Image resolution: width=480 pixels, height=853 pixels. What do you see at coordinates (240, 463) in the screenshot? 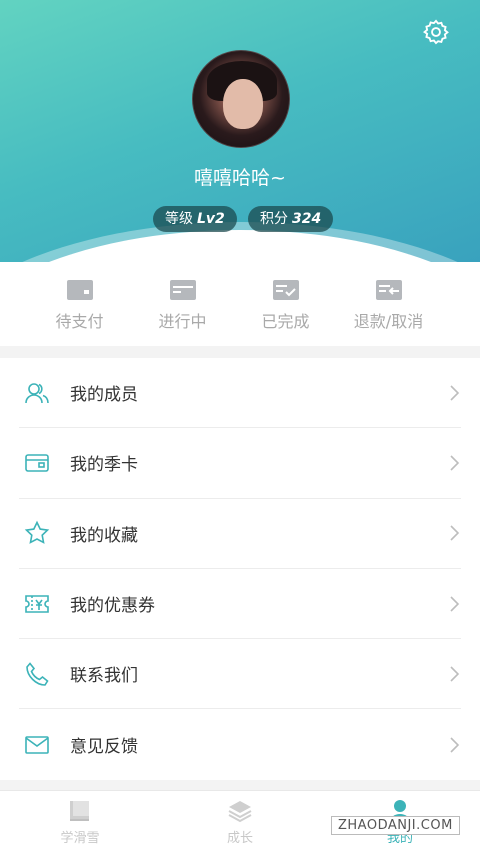
I see `menu-item-season-card: 我的季卡` at bounding box center [240, 463].